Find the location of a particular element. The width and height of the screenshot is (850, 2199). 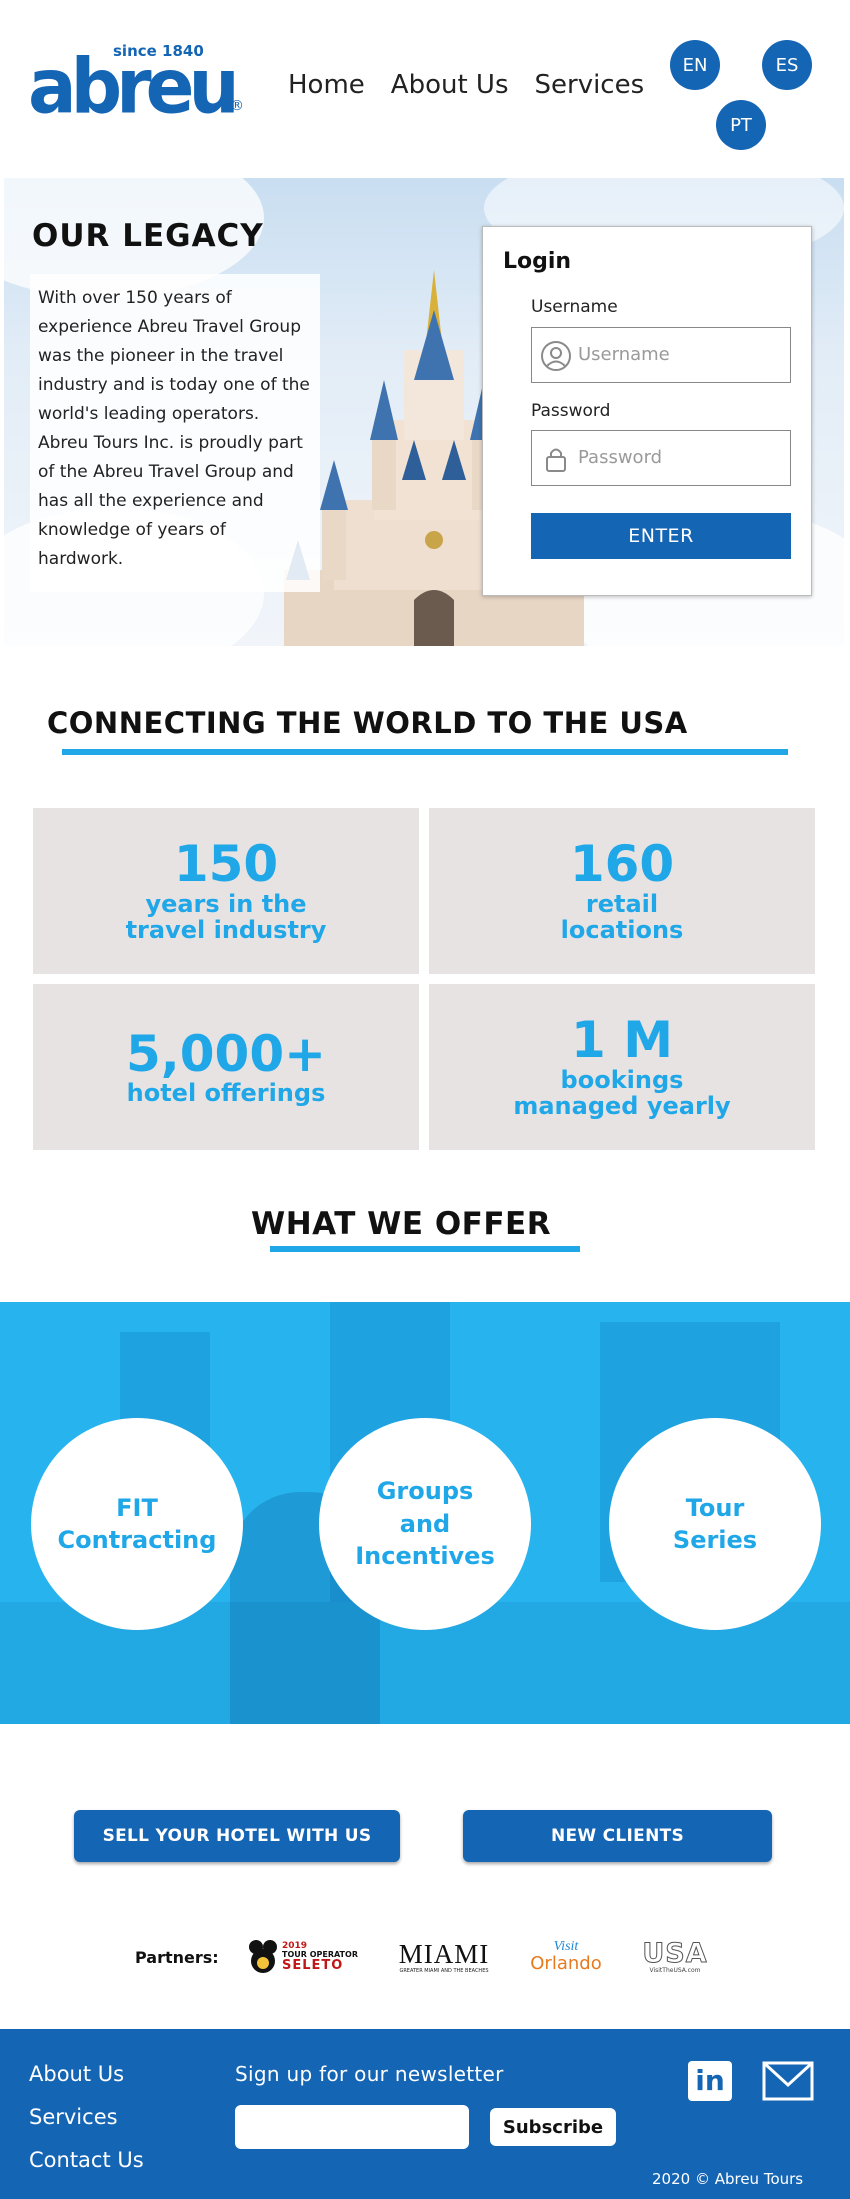

offer-label: Contracting is located at coordinates (137, 1540).